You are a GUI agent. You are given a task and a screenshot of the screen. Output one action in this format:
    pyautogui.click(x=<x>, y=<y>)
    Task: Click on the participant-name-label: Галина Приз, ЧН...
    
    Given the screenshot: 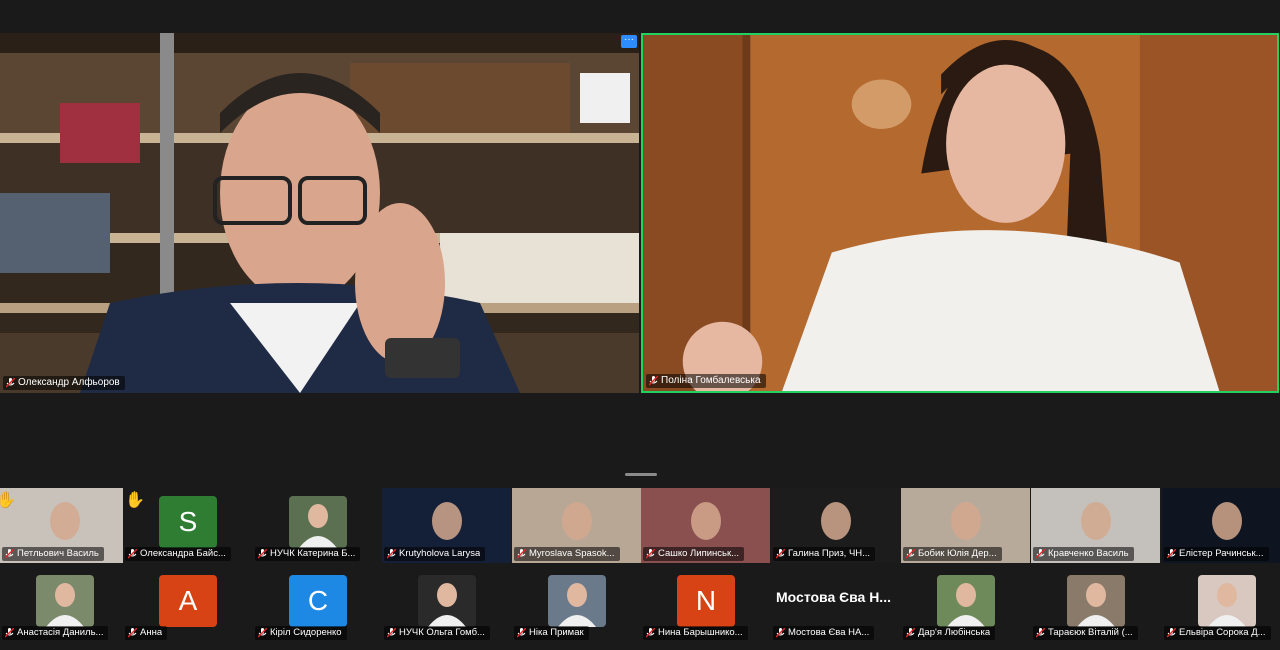 What is the action you would take?
    pyautogui.click(x=824, y=554)
    